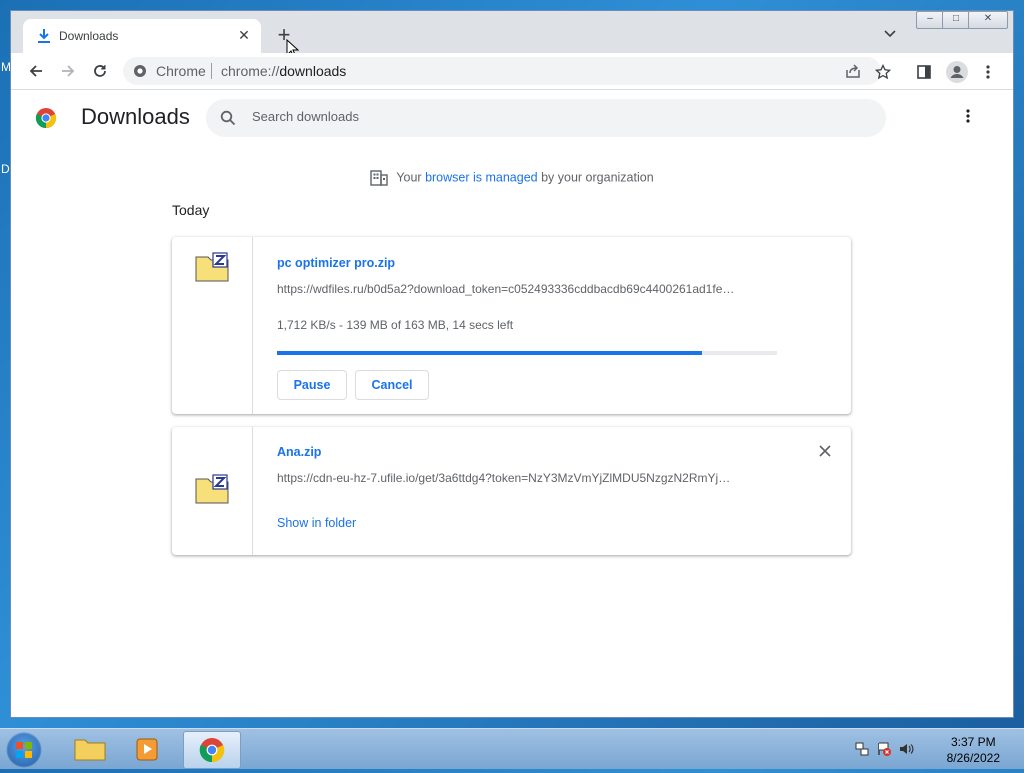 This screenshot has width=1024, height=773. I want to click on media-player-icon, so click(147, 749).